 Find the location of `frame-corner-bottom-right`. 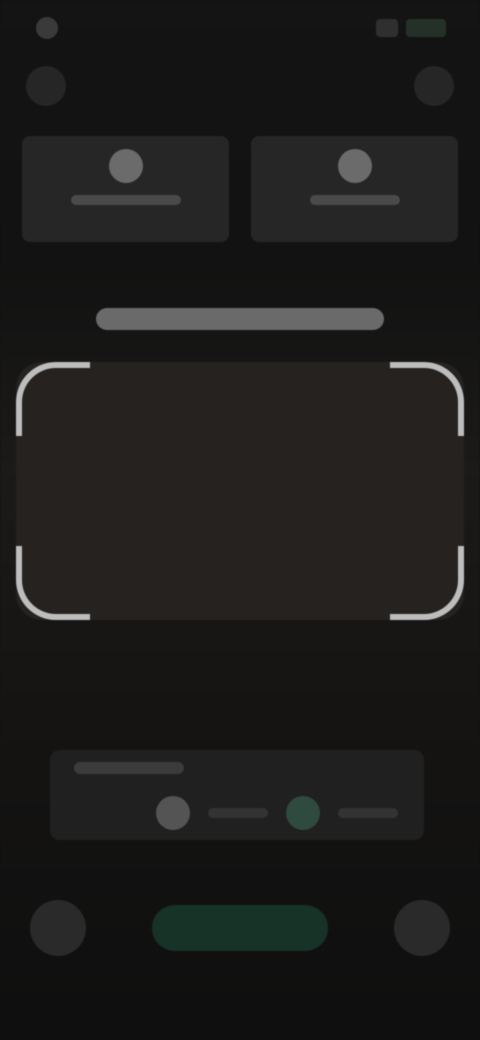

frame-corner-bottom-right is located at coordinates (427, 583).